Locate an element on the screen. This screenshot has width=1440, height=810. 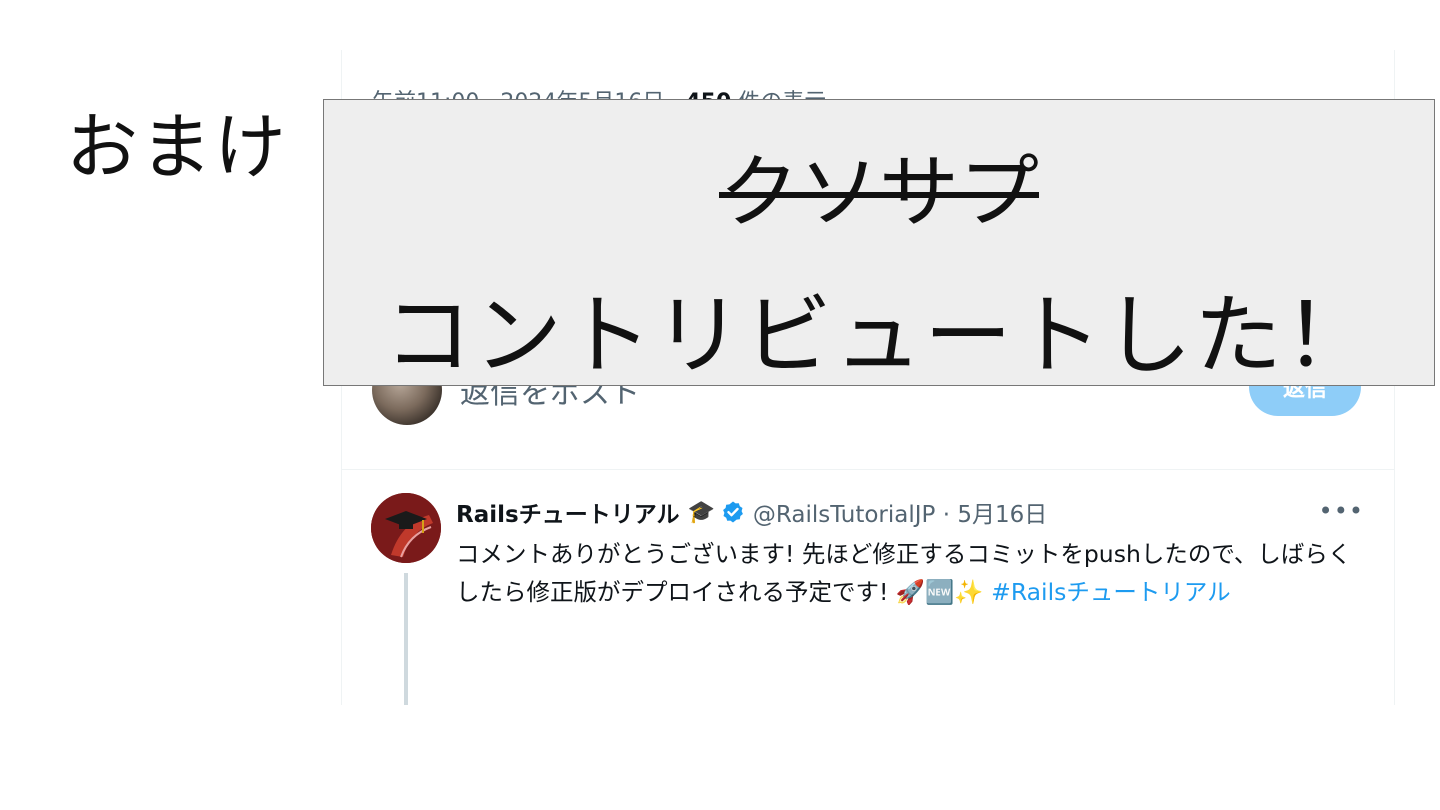
hashtag-link: #Railsチュートリアル is located at coordinates (1110, 592).